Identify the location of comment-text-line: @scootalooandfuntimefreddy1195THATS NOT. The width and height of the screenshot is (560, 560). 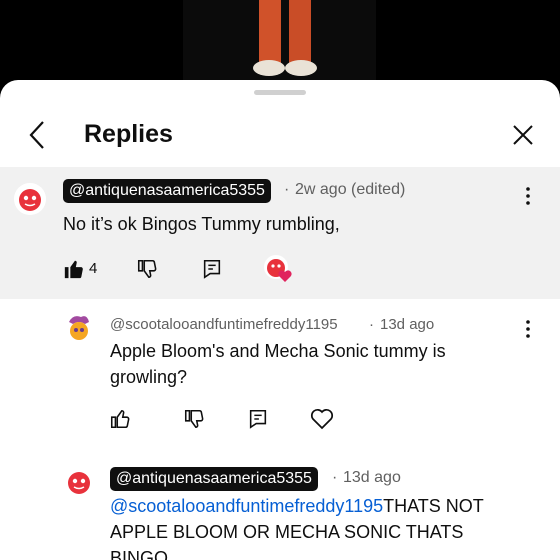
(297, 506).